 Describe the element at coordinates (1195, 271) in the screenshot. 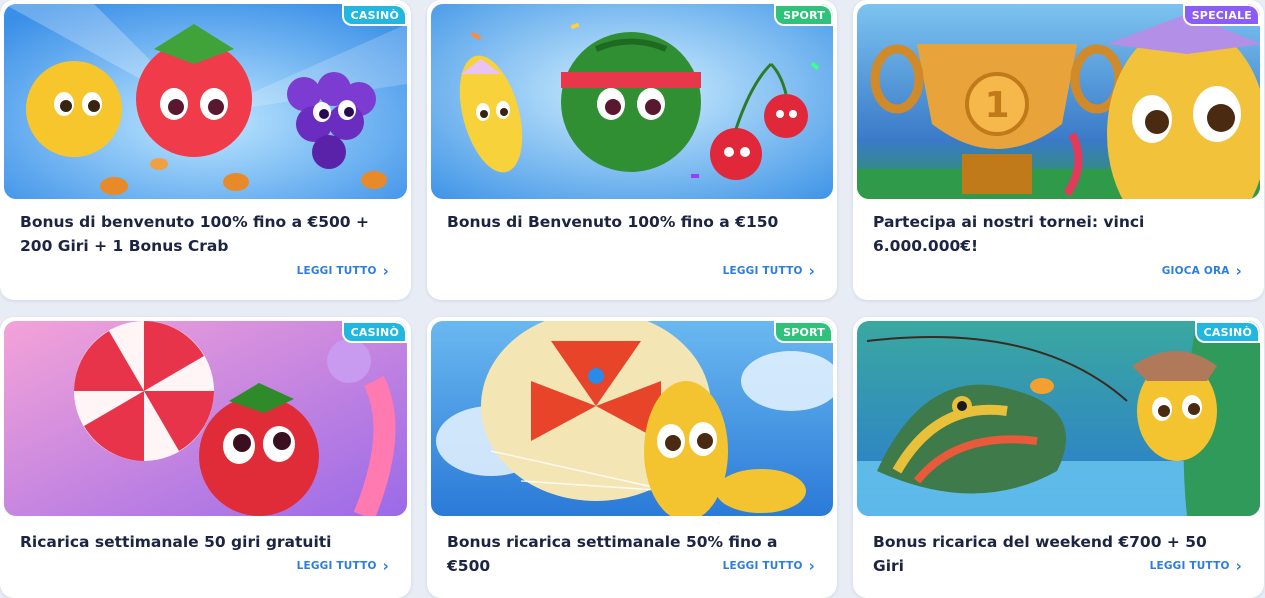

I see `cta-label: GIOCA ORA` at that location.